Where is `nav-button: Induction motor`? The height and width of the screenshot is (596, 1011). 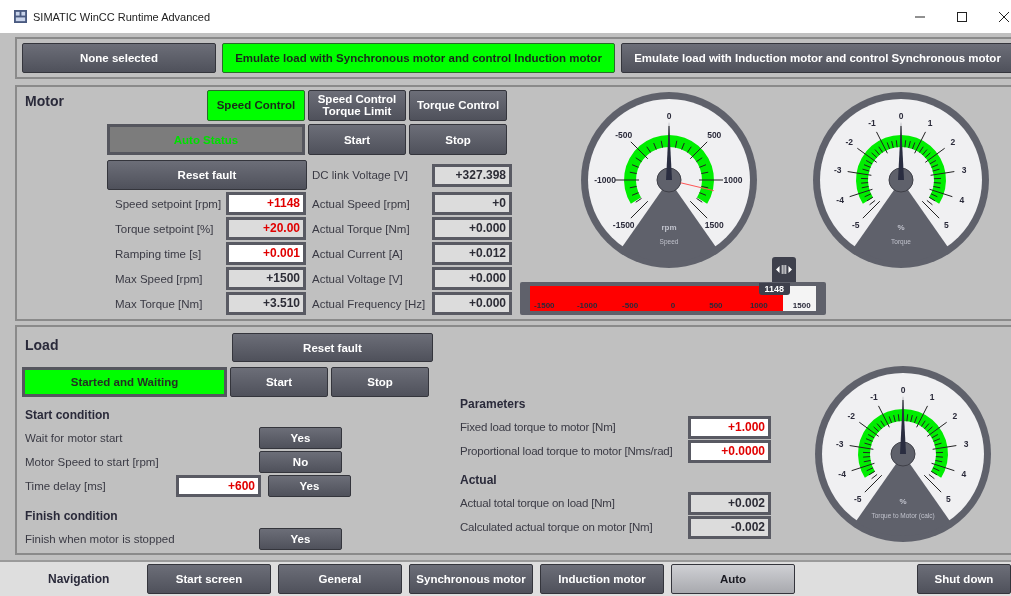 nav-button: Induction motor is located at coordinates (602, 579).